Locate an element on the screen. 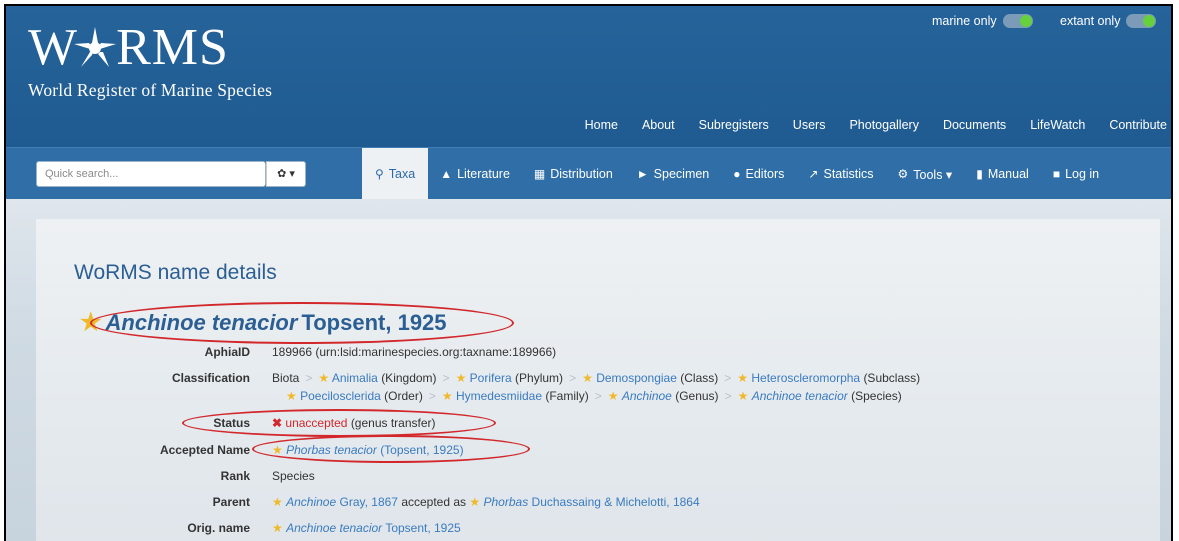  logo-letter-w: W is located at coordinates (53, 47).